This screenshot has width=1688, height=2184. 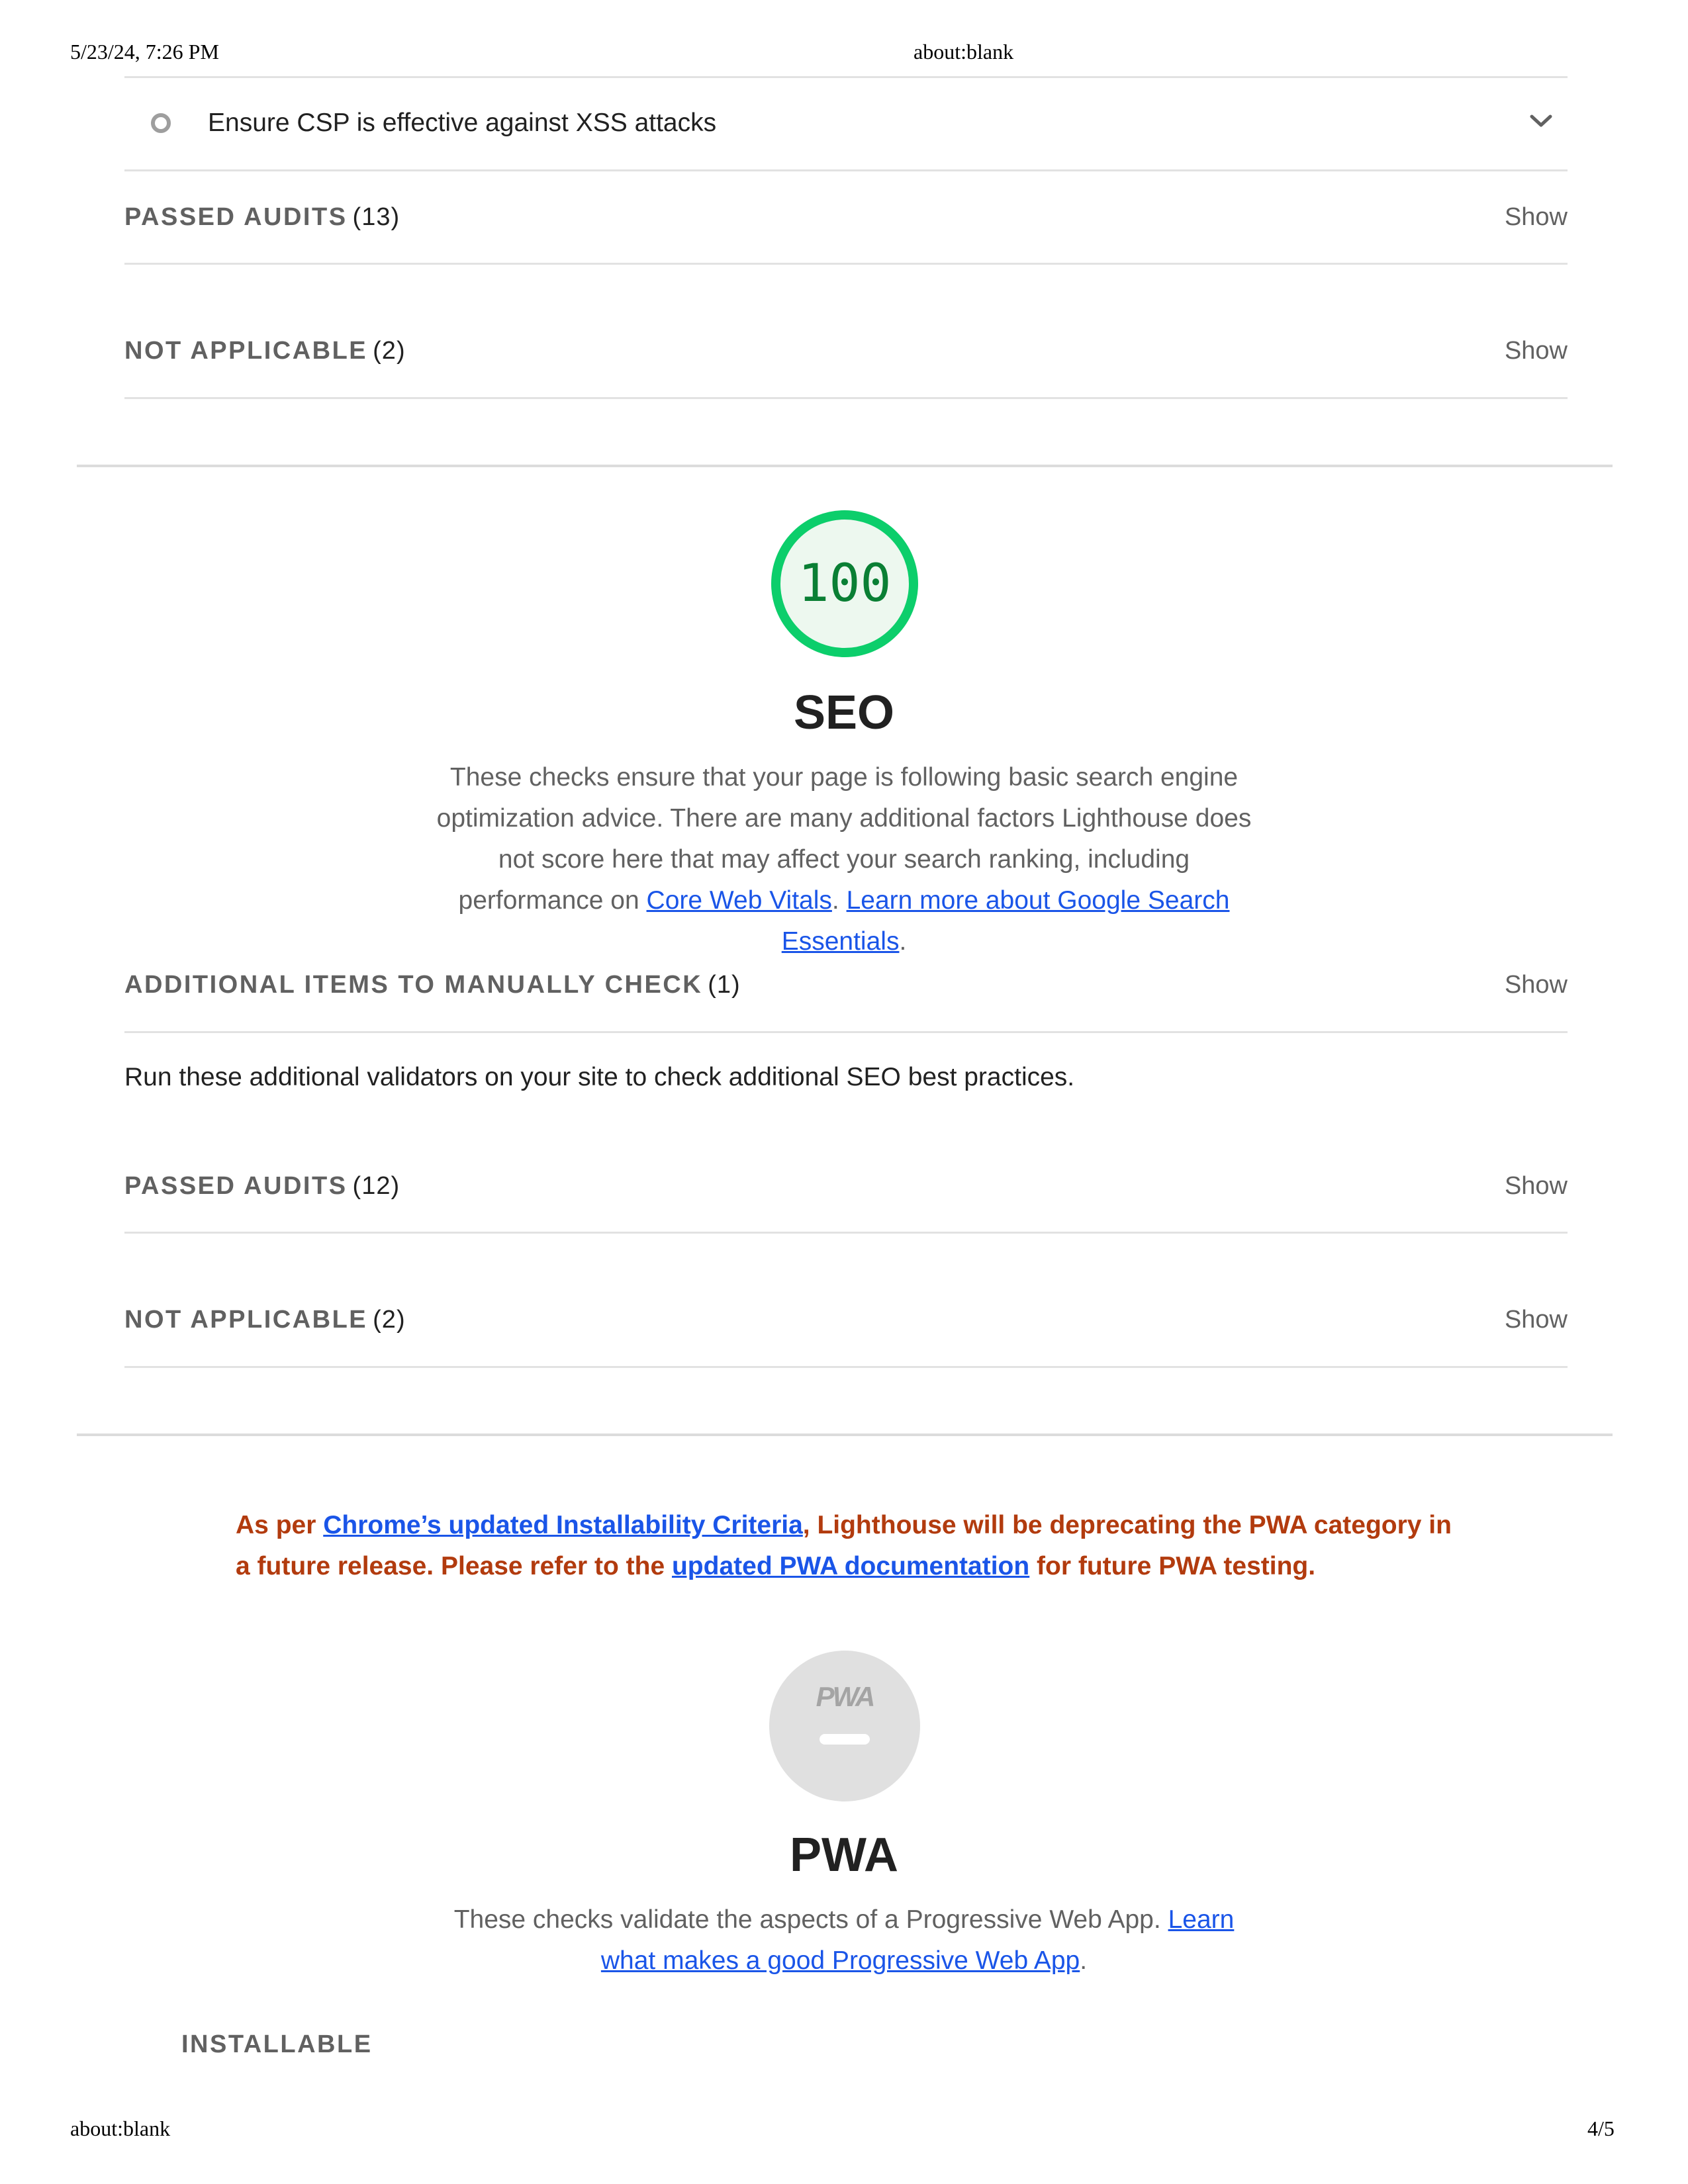 What do you see at coordinates (844, 1726) in the screenshot?
I see `pwa-badge: PWA` at bounding box center [844, 1726].